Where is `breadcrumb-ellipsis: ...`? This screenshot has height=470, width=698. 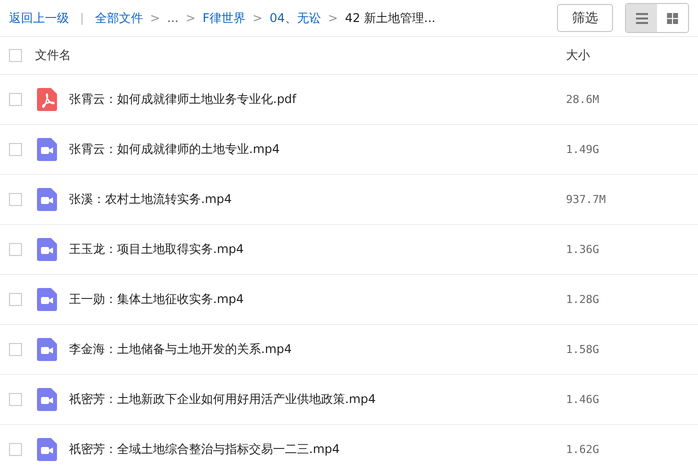 breadcrumb-ellipsis: ... is located at coordinates (173, 18).